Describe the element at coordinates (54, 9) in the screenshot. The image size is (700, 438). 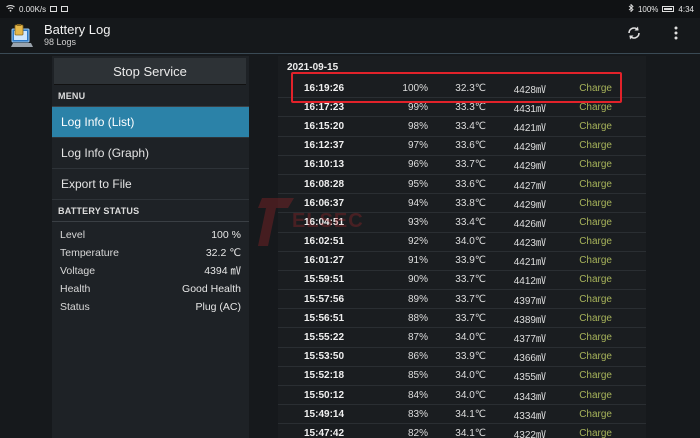
I see `mail-icon` at that location.